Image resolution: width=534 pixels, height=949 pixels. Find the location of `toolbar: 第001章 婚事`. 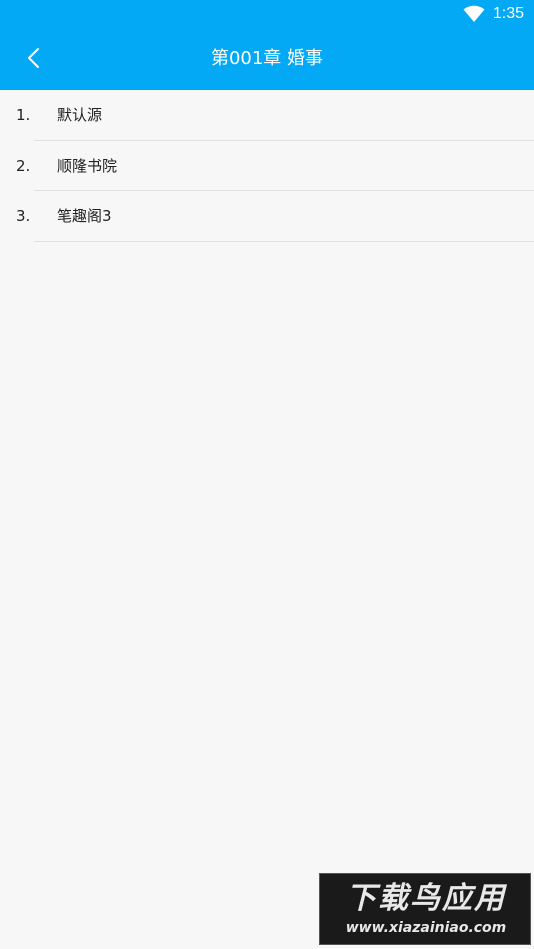

toolbar: 第001章 婚事 is located at coordinates (267, 59).